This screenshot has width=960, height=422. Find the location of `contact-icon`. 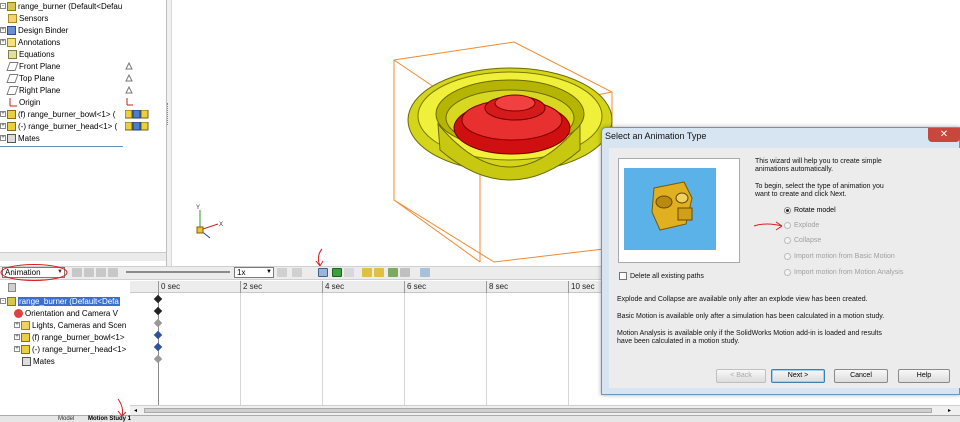

contact-icon is located at coordinates (393, 272).